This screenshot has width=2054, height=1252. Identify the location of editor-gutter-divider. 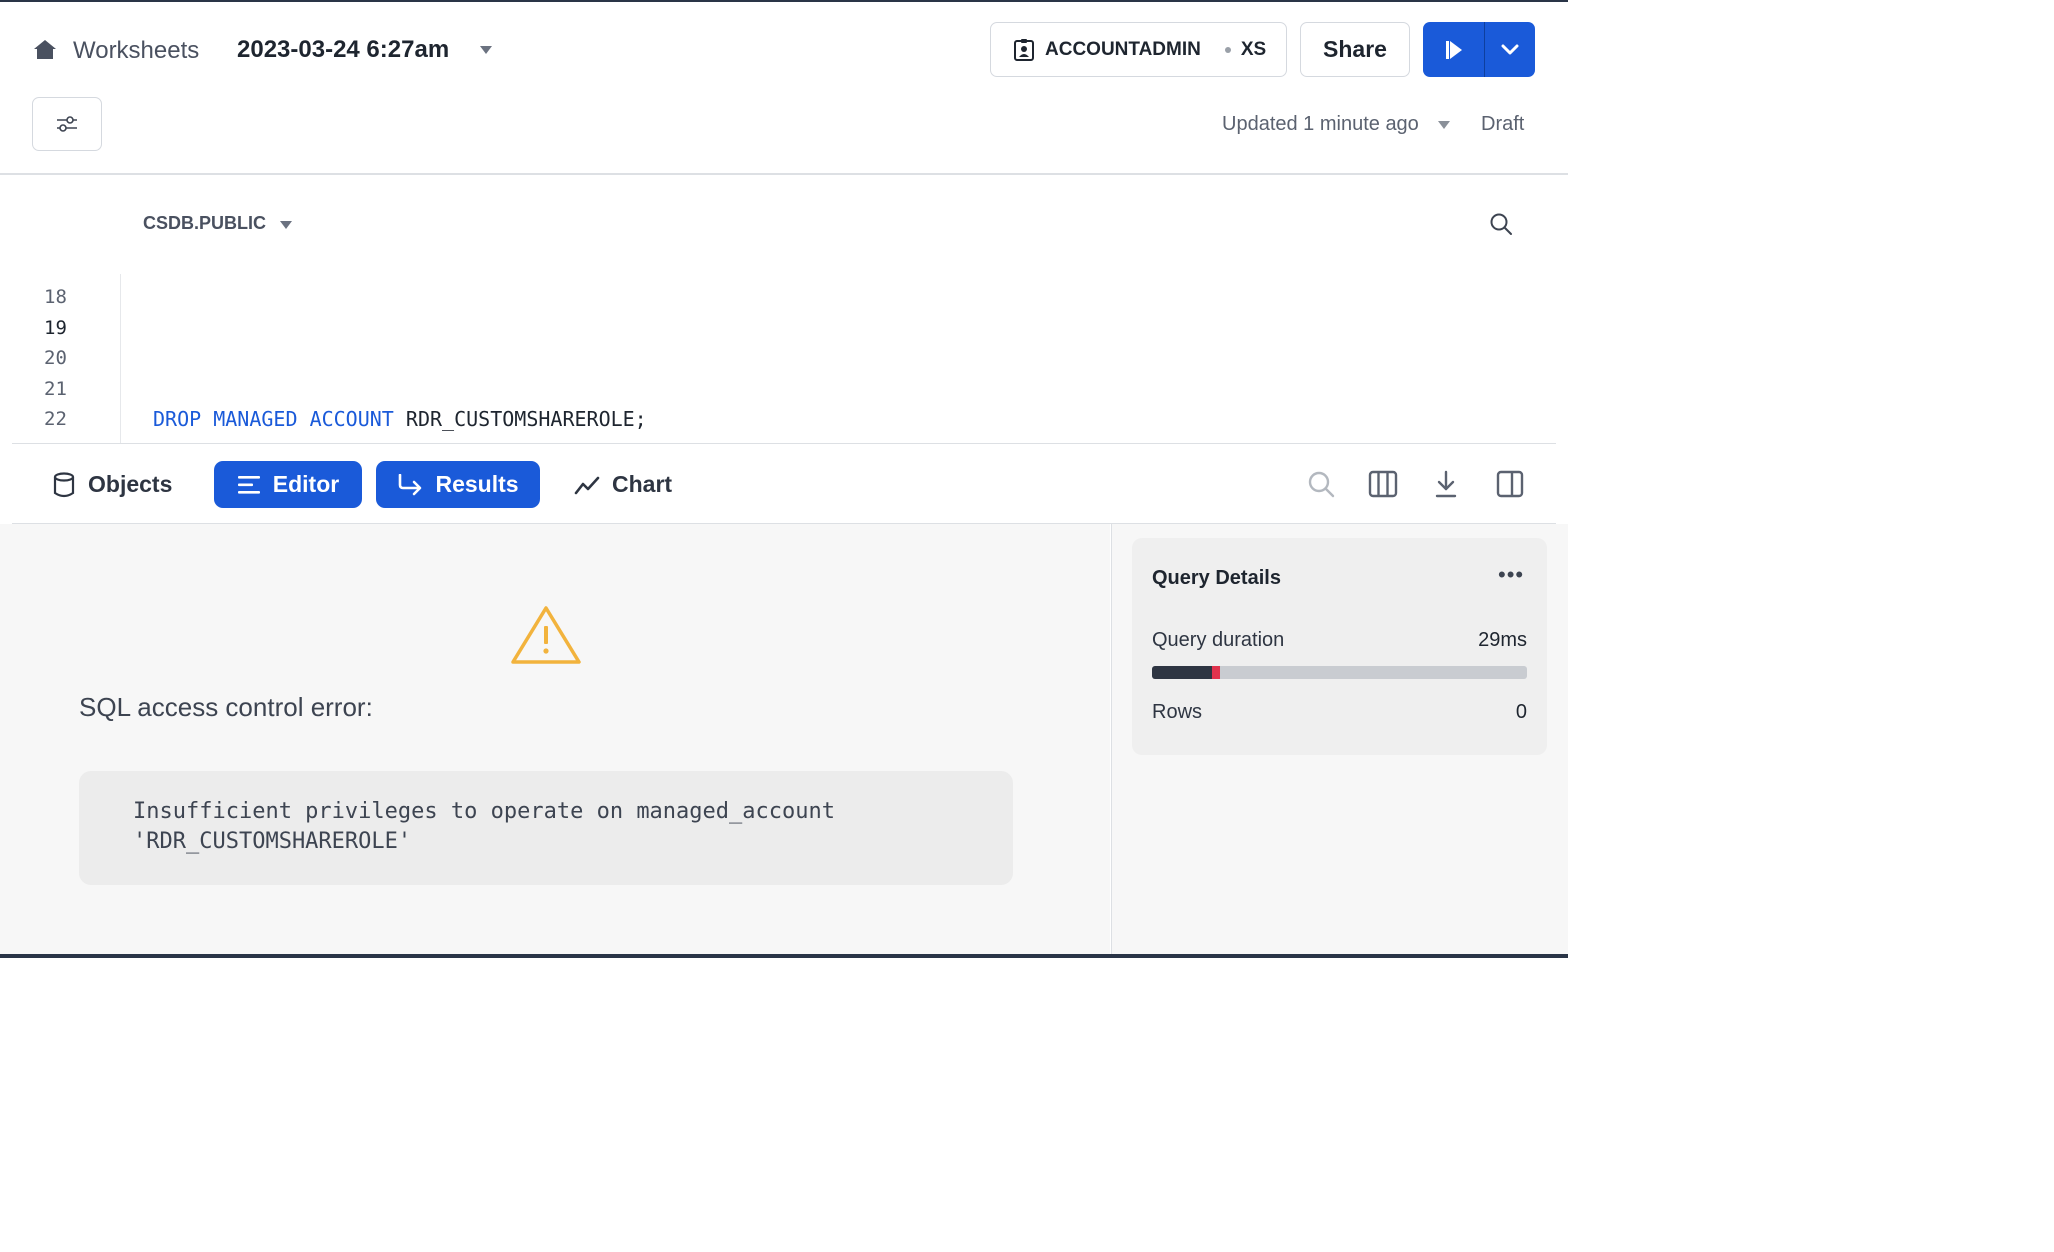
(120, 359).